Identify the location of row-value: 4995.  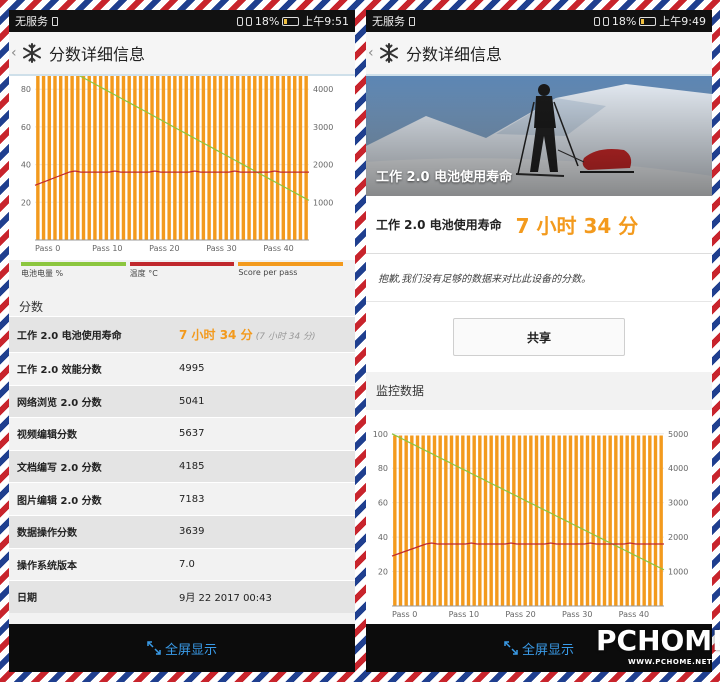
(192, 369).